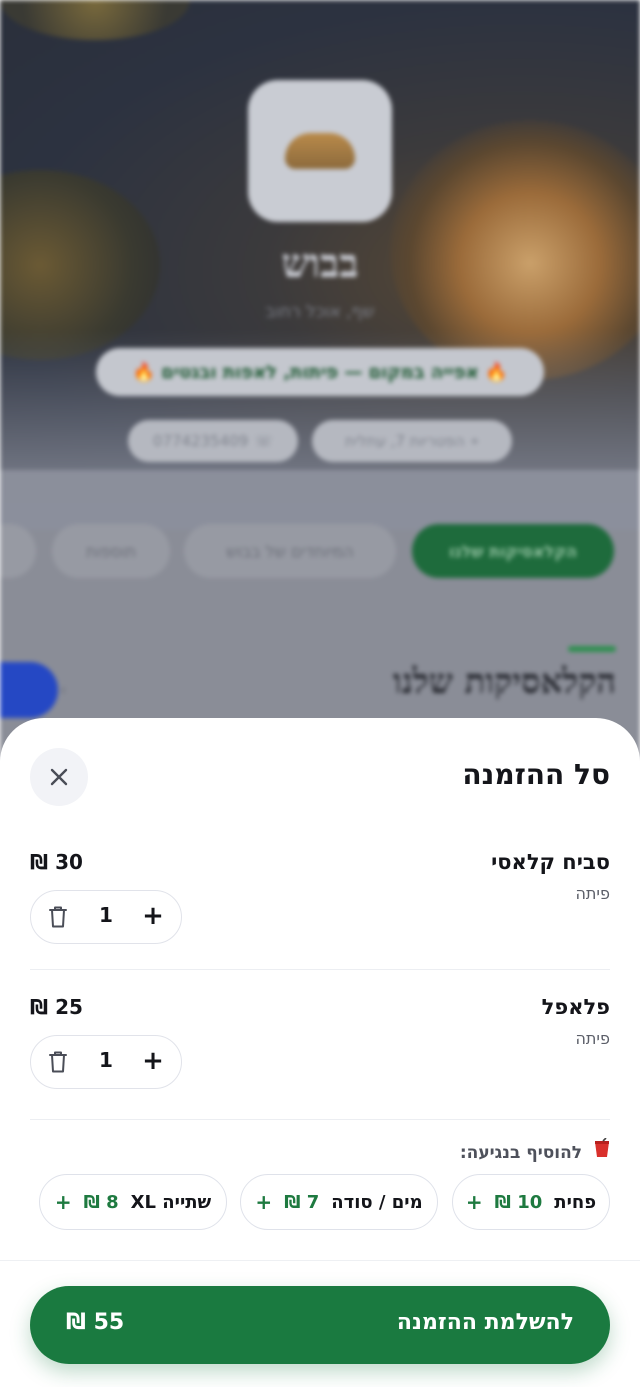 The height and width of the screenshot is (1387, 640). I want to click on cart-title: סל ההזמנה, so click(536, 774).